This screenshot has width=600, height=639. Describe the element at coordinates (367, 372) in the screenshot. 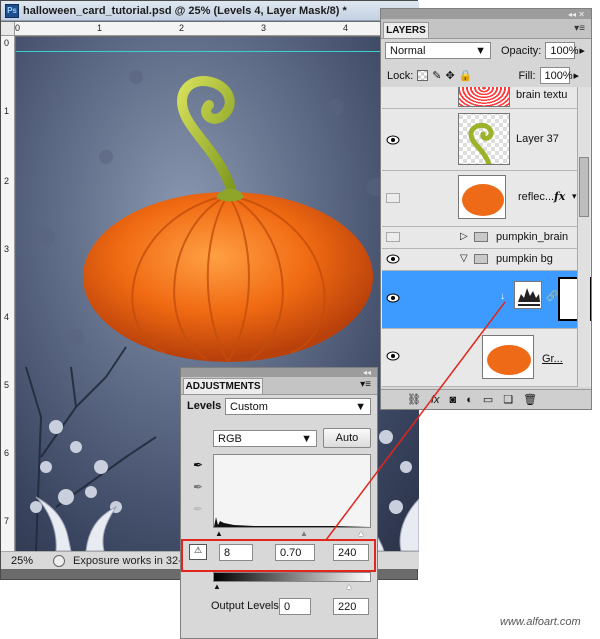

I see `collapse-icon: ◂◂` at that location.